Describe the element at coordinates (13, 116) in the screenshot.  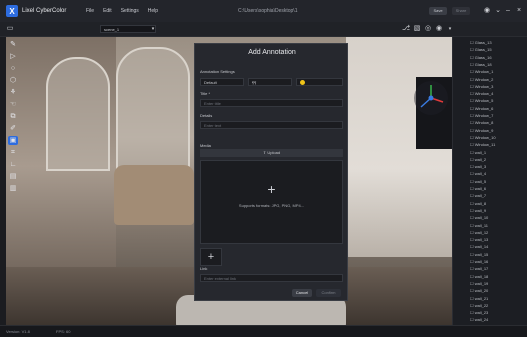
I see `copy-icon: ⧉` at that location.